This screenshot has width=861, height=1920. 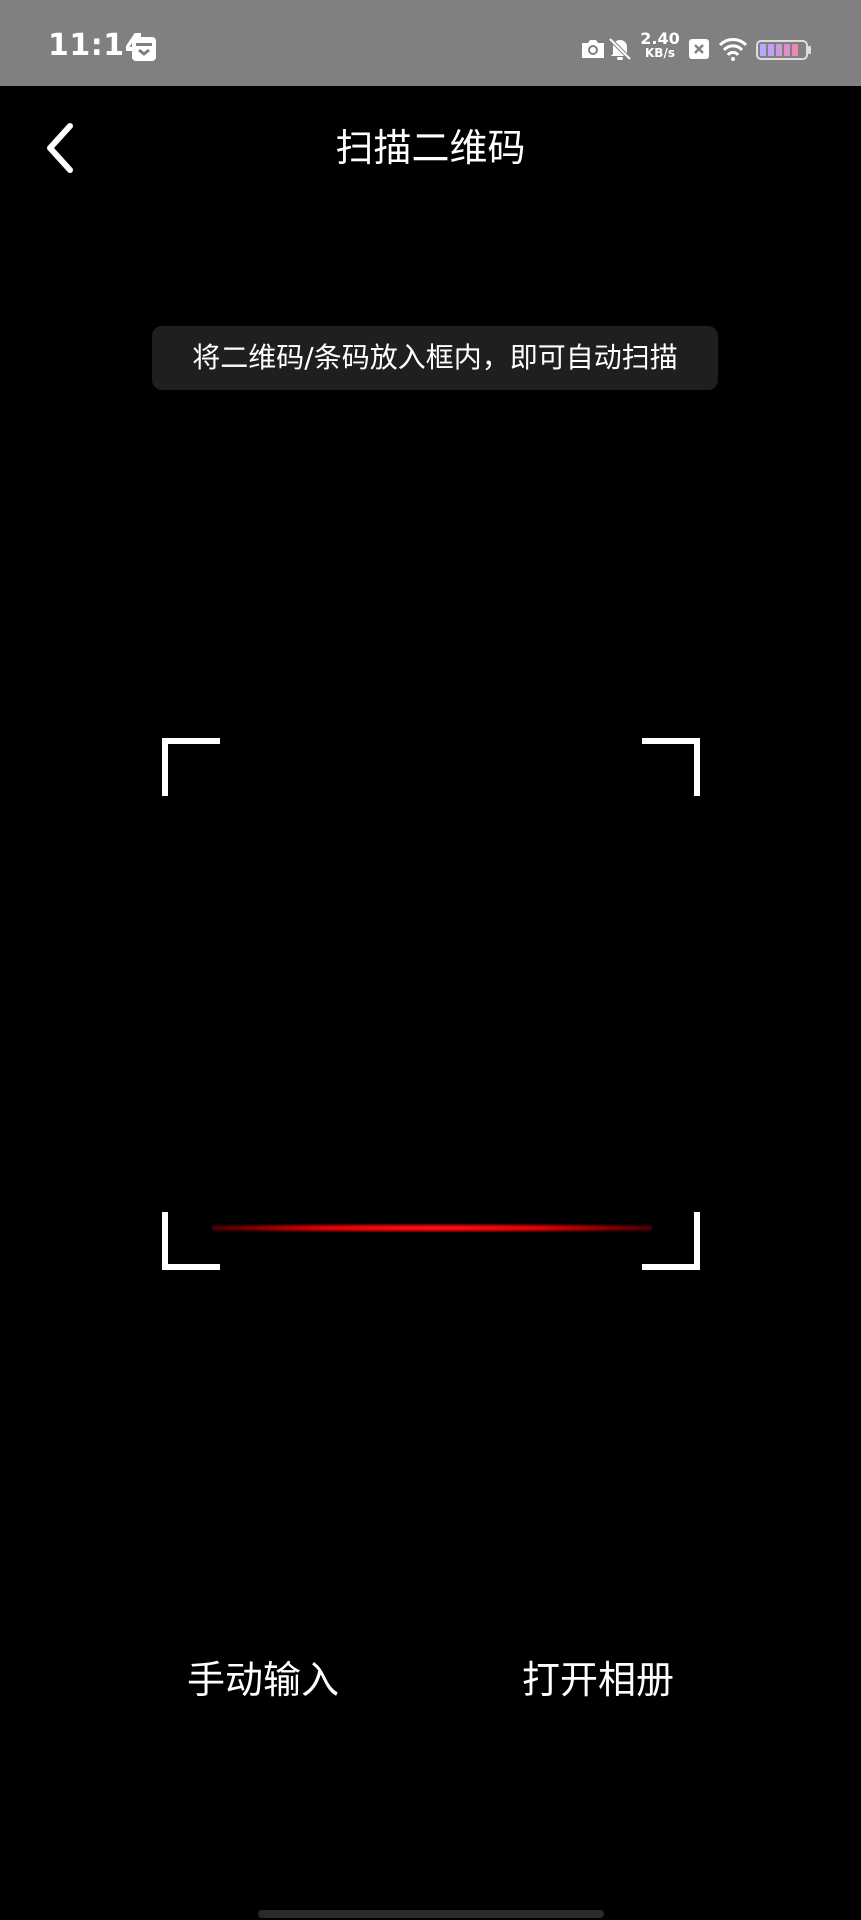 What do you see at coordinates (432, 1228) in the screenshot?
I see `scan-line` at bounding box center [432, 1228].